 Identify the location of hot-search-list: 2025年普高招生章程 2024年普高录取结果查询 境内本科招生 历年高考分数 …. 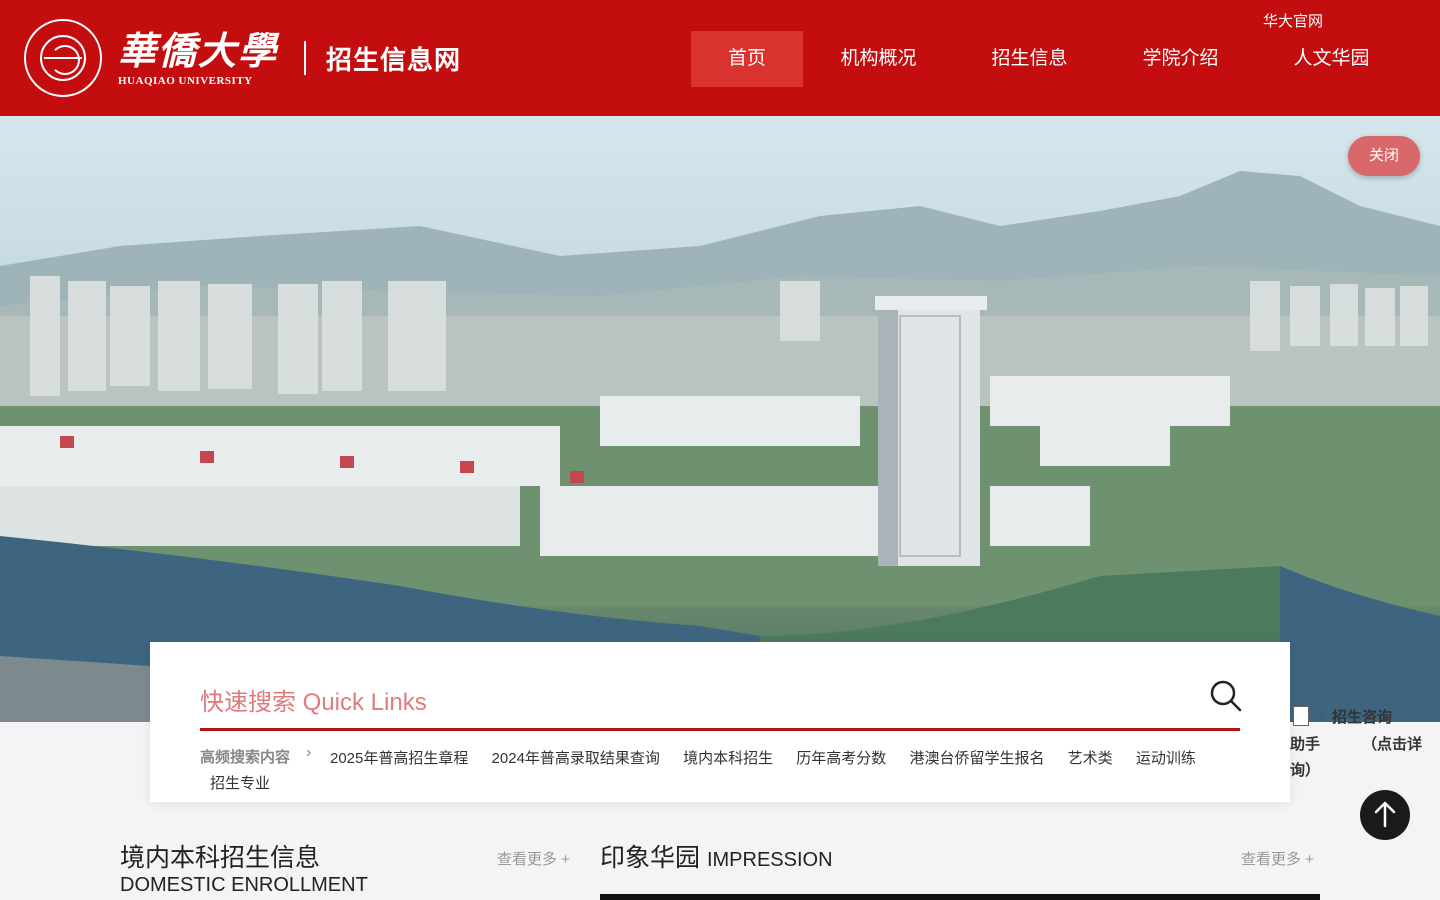
(720, 769).